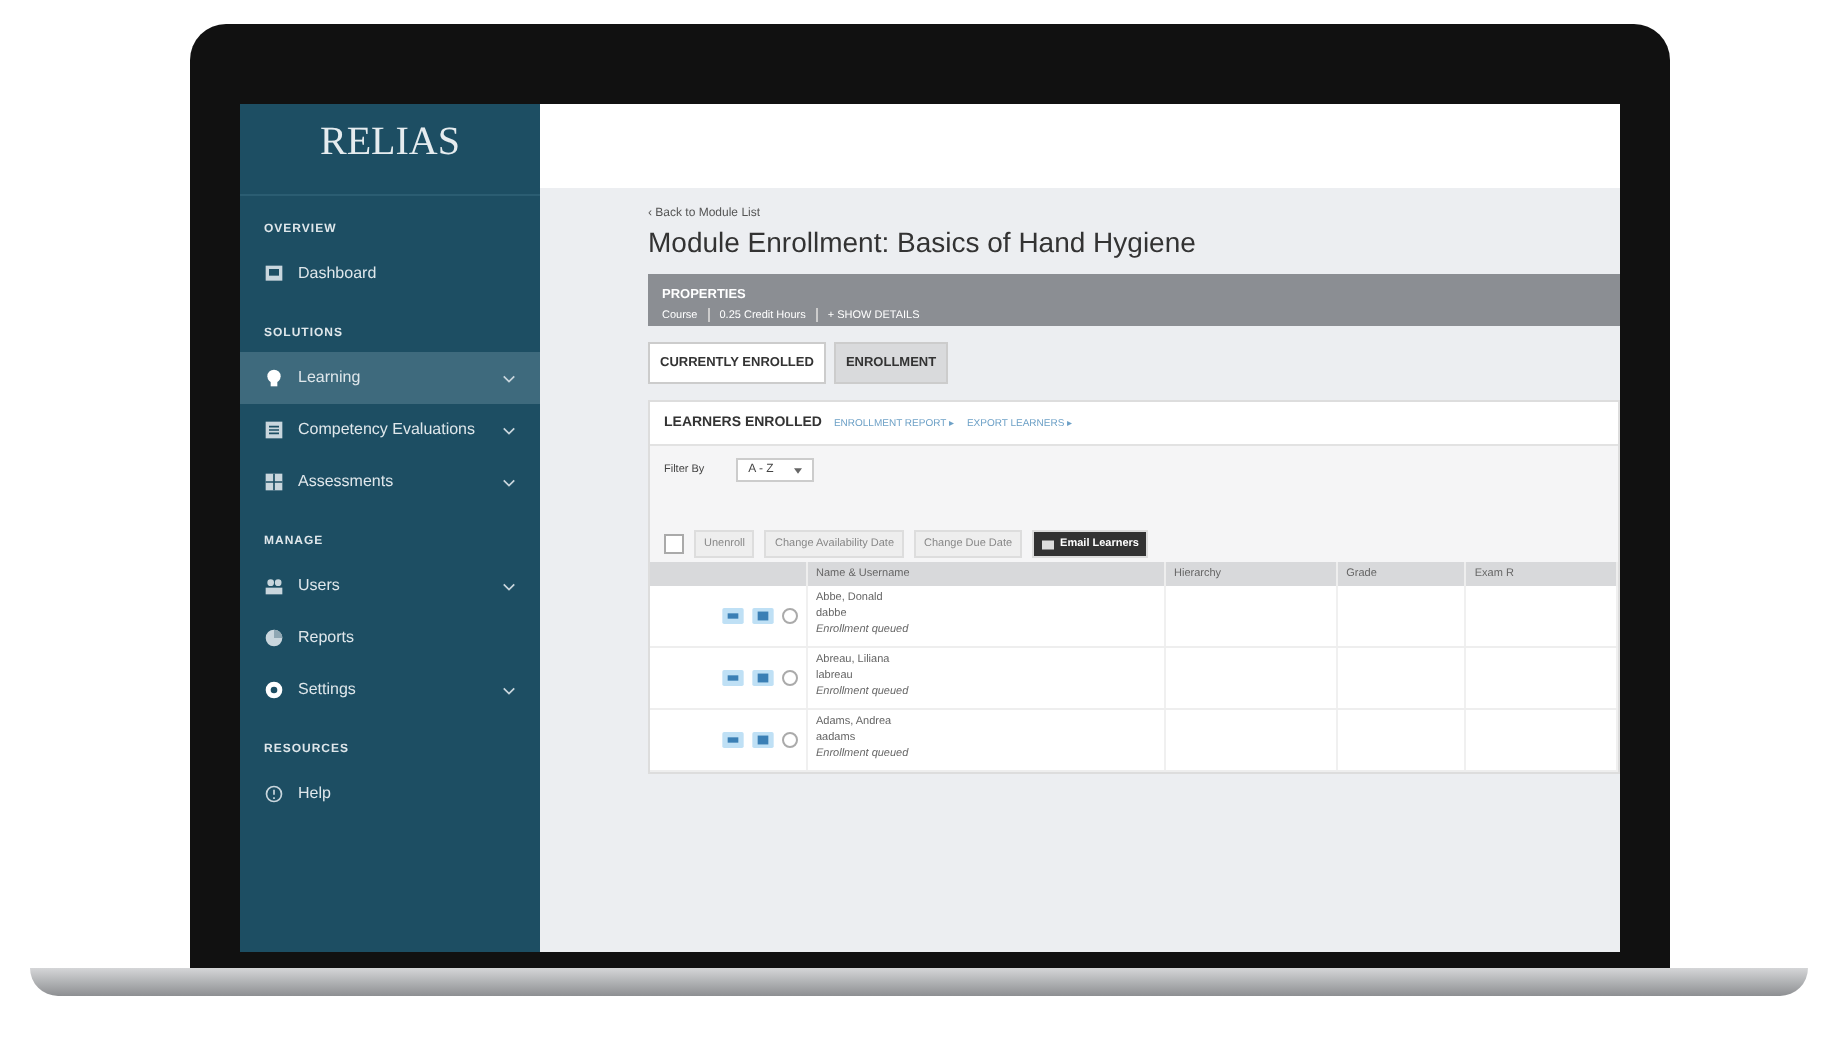 Image resolution: width=1838 pixels, height=1060 pixels. What do you see at coordinates (330, 378) in the screenshot?
I see `nav-label: Learning` at bounding box center [330, 378].